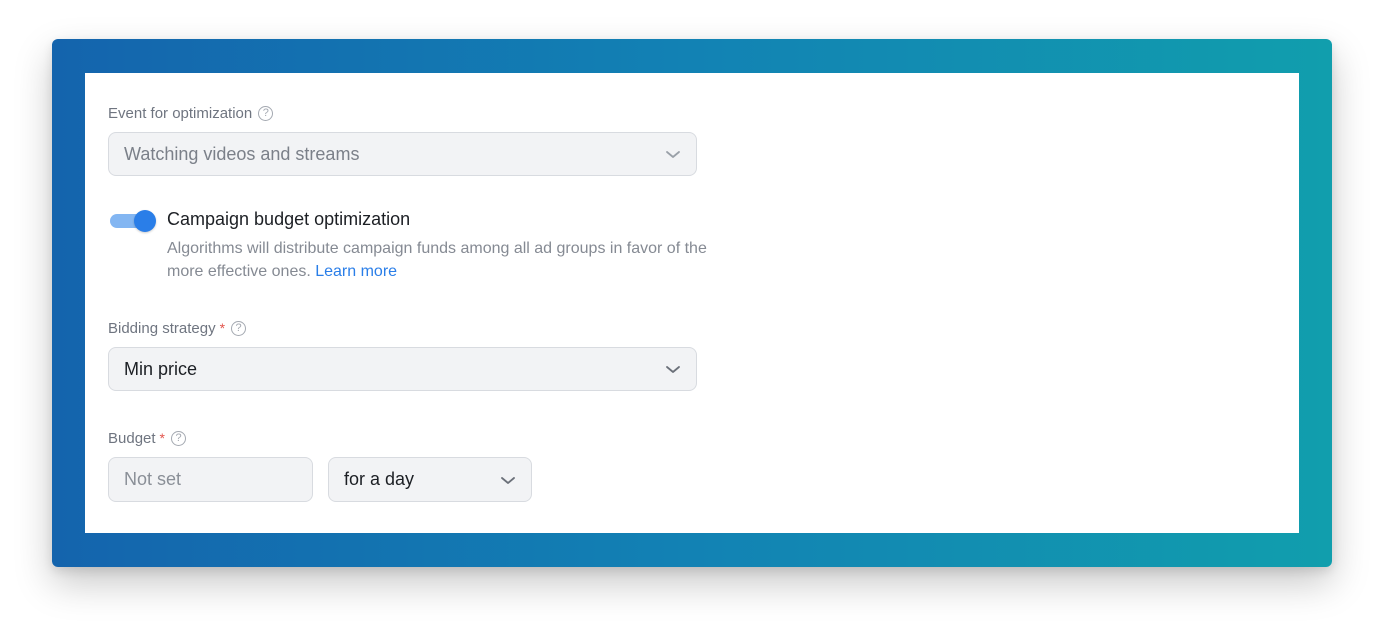  I want to click on budget-label-text: Budget, so click(132, 438).